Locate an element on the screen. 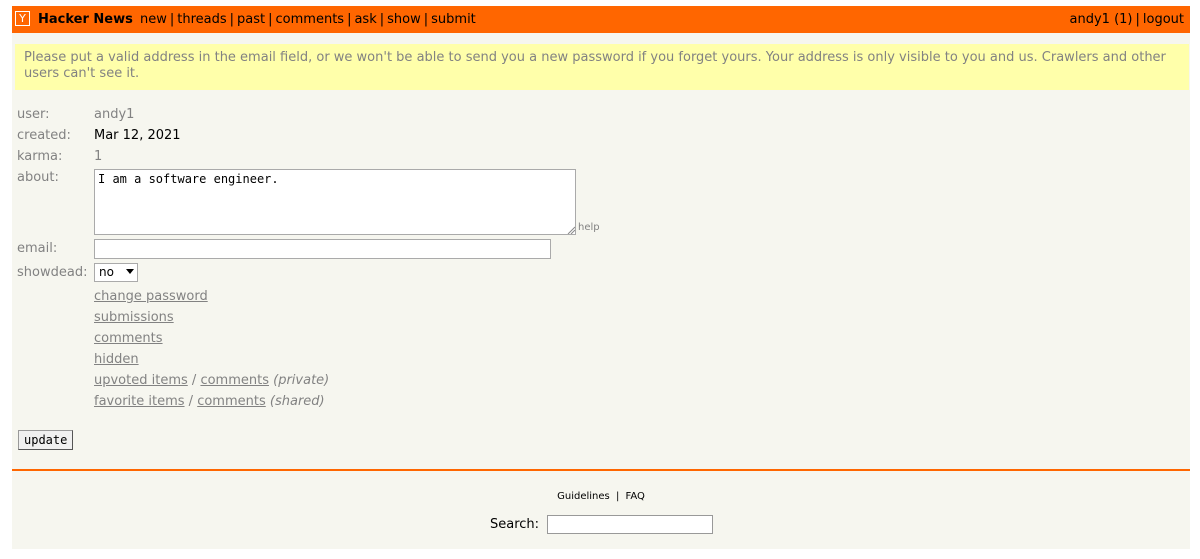 The height and width of the screenshot is (559, 1200). email-field is located at coordinates (322, 249).